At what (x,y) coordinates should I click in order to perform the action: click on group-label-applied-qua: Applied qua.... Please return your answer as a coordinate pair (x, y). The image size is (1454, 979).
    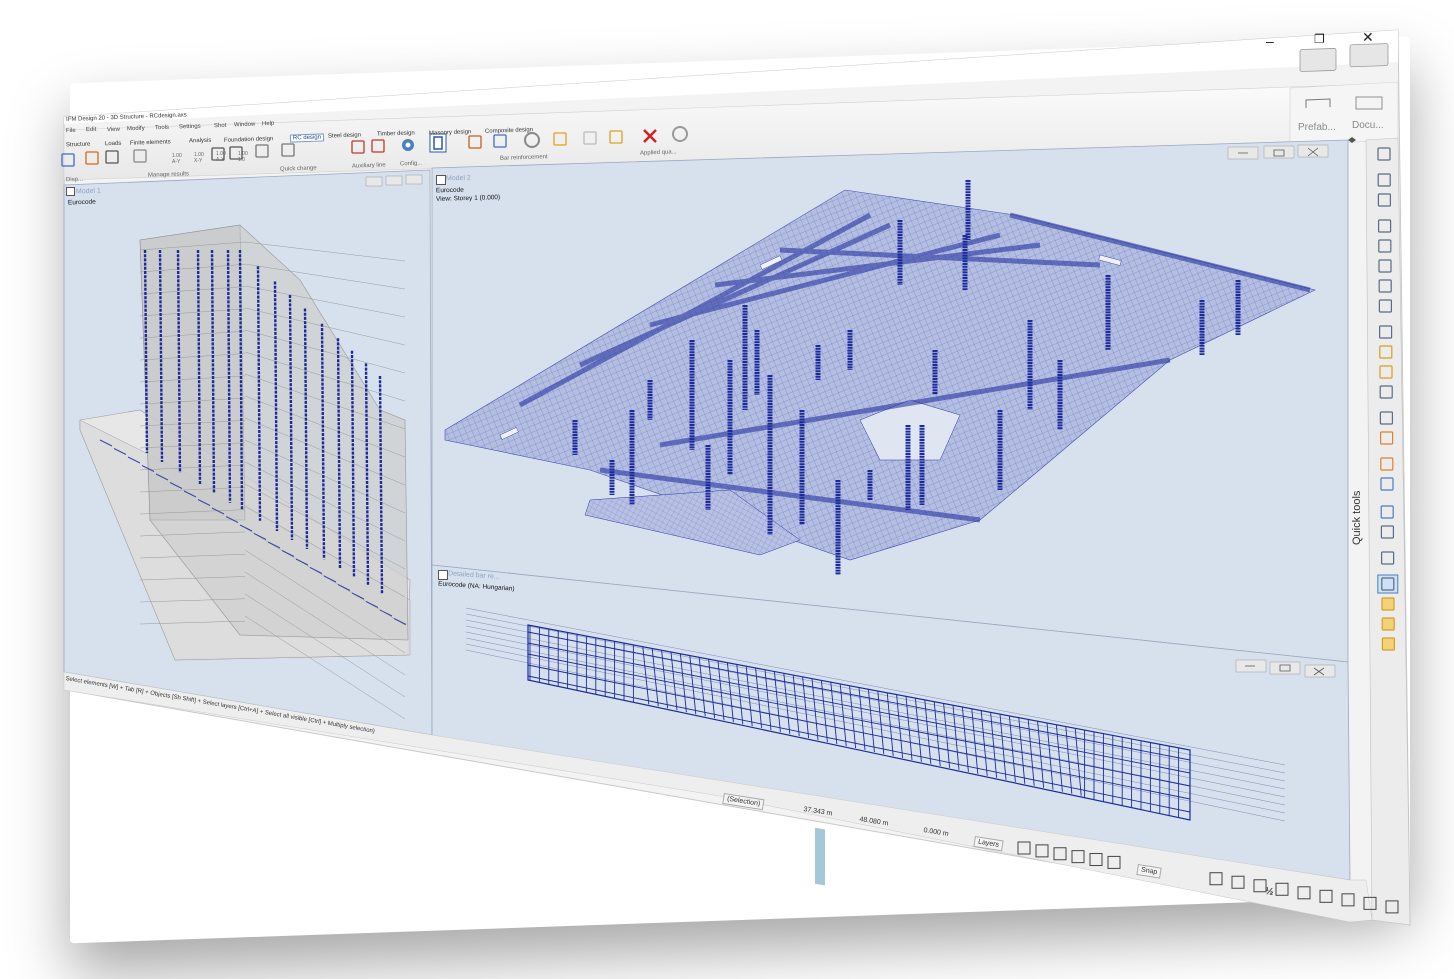
    Looking at the image, I should click on (658, 153).